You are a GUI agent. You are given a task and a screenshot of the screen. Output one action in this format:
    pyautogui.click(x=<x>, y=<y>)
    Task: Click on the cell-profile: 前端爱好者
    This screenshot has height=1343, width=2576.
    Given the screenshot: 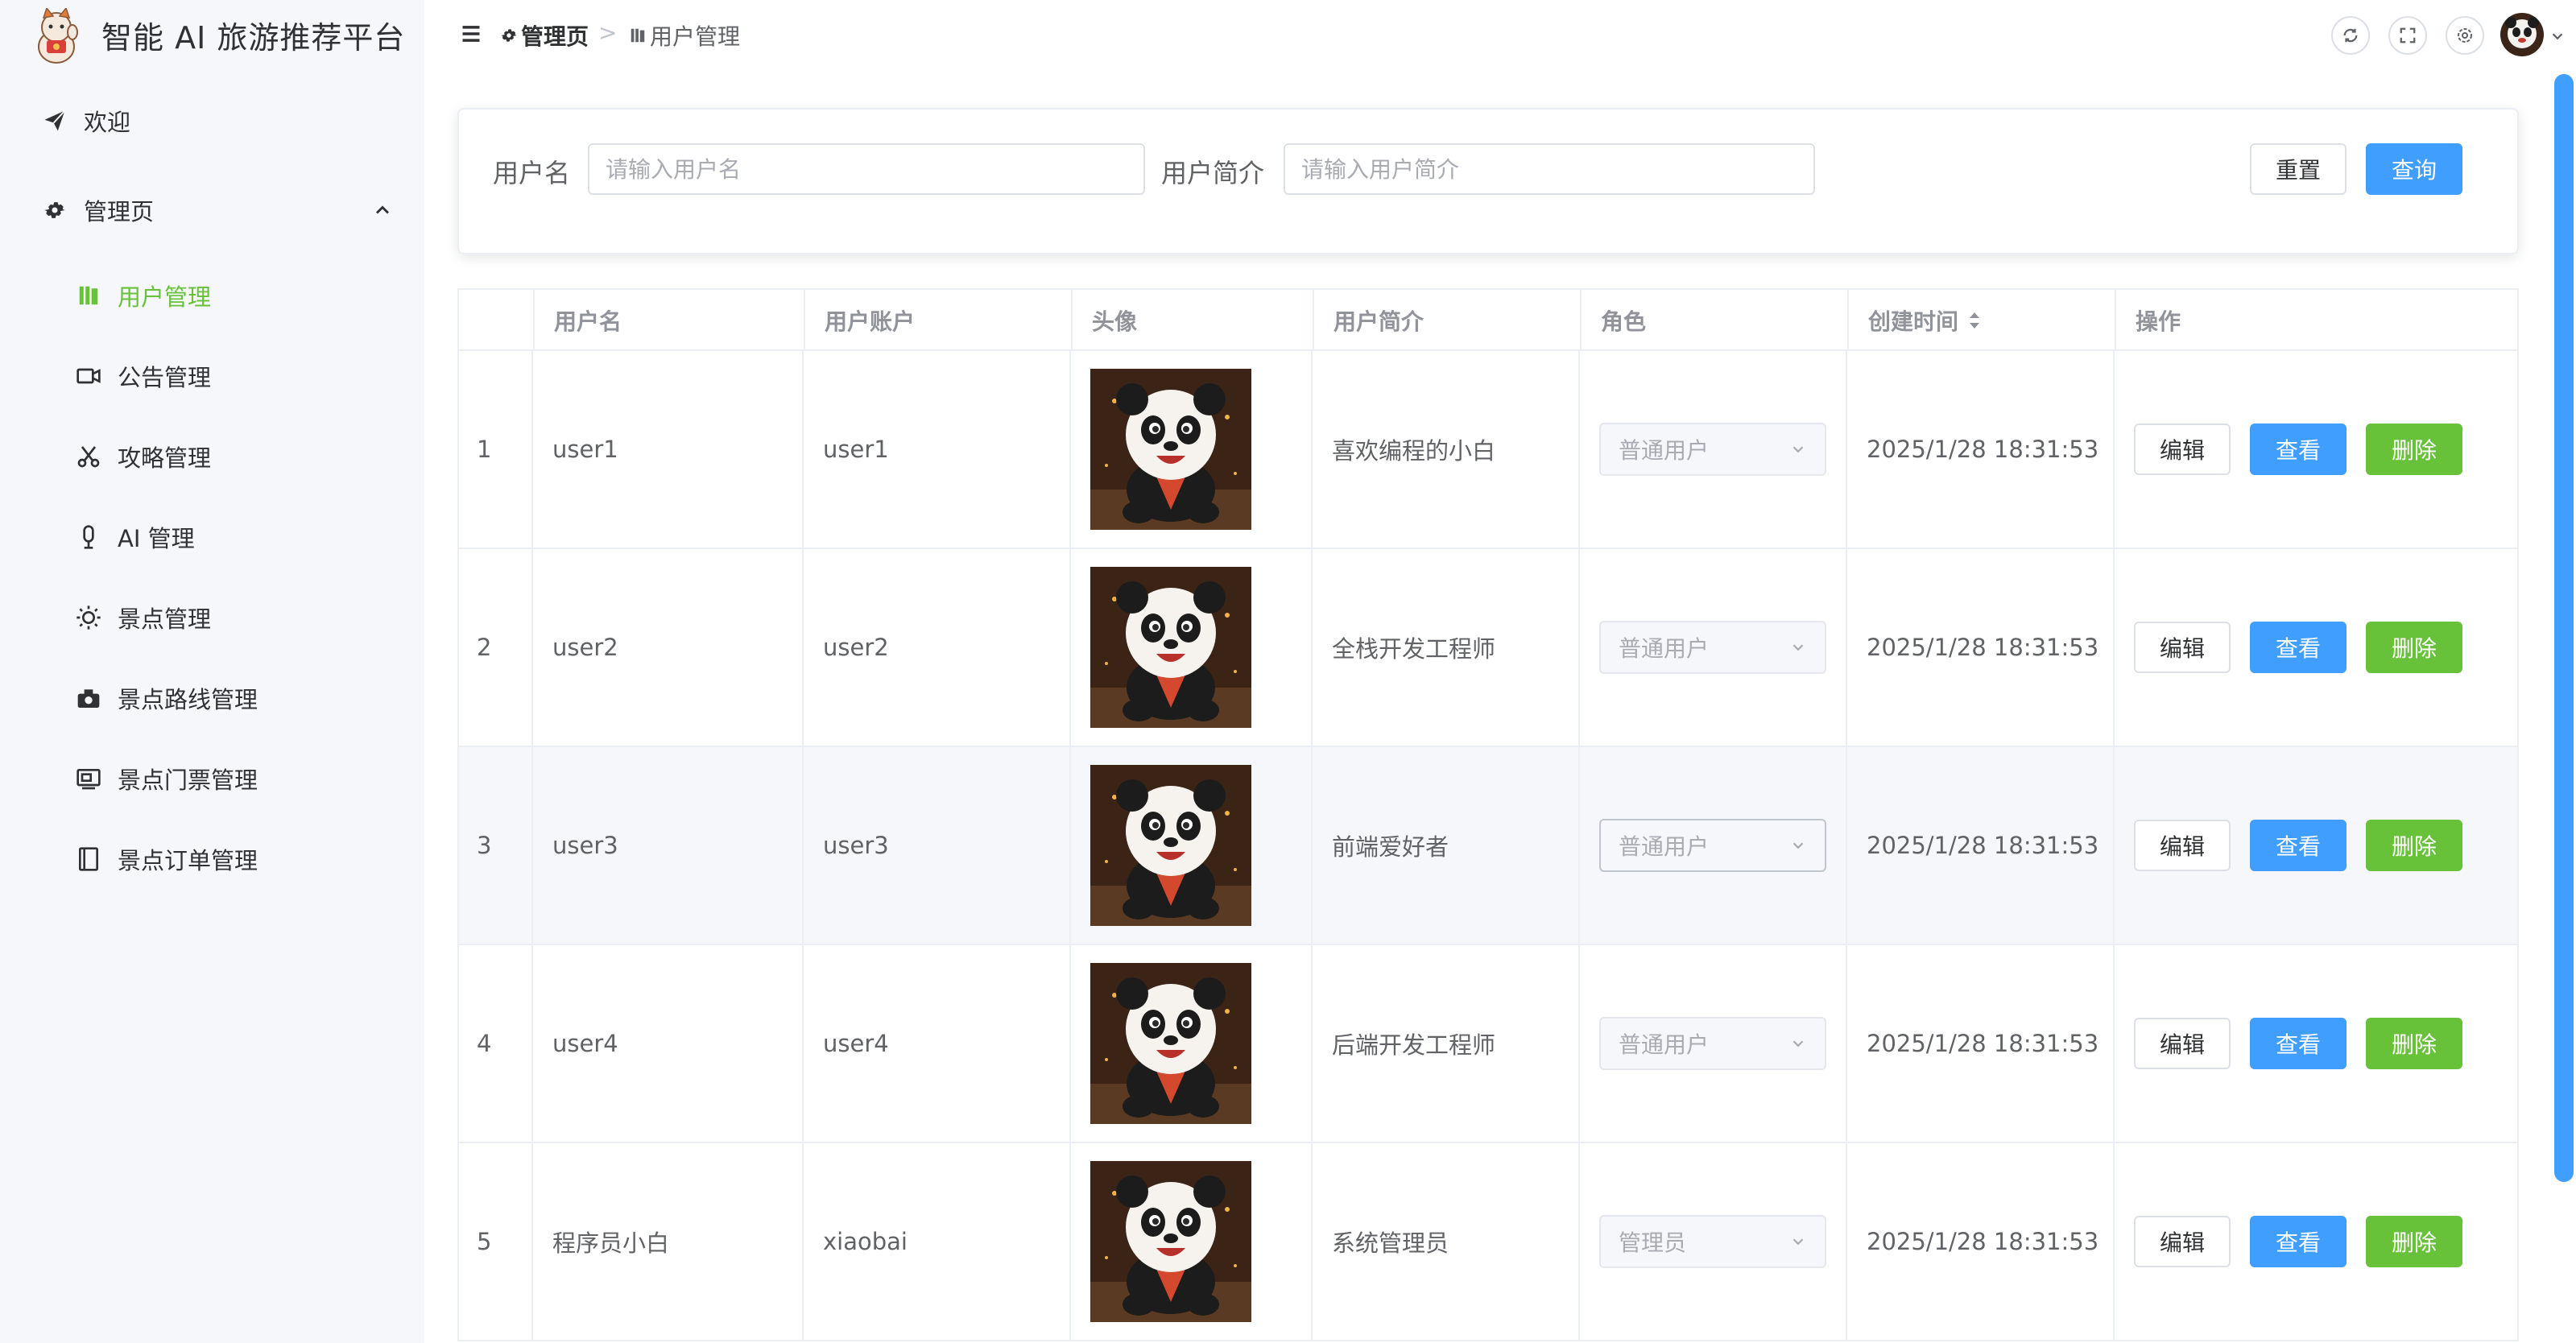 What is the action you would take?
    pyautogui.click(x=1447, y=845)
    